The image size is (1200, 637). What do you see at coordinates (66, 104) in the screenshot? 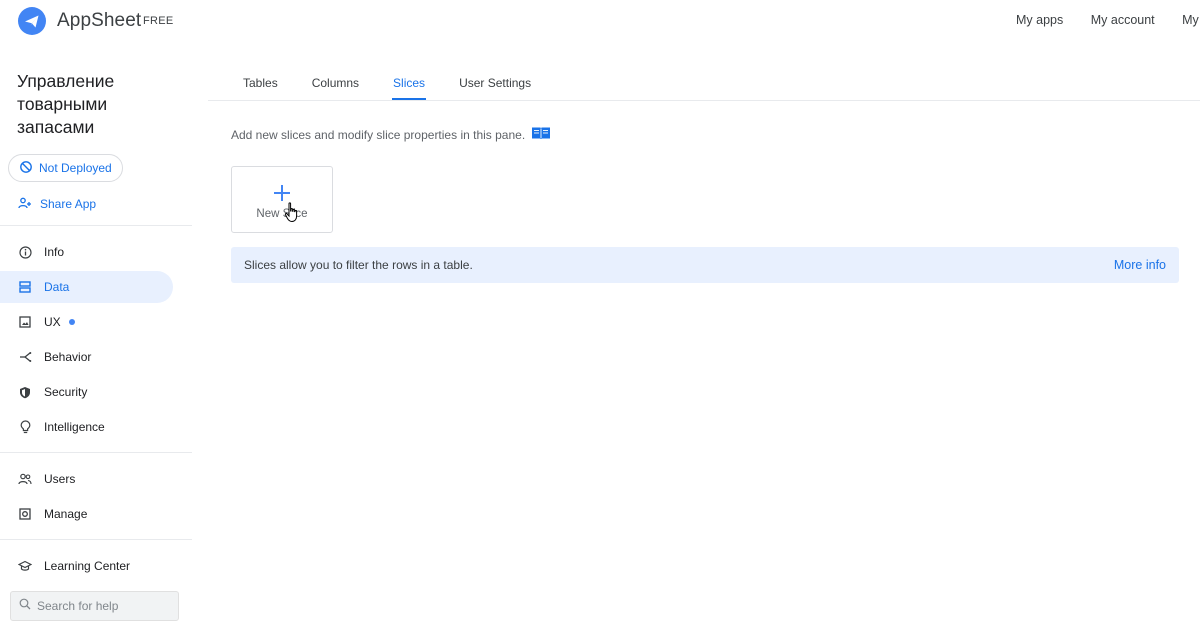
I see `app-name: Управление товарными запасами` at bounding box center [66, 104].